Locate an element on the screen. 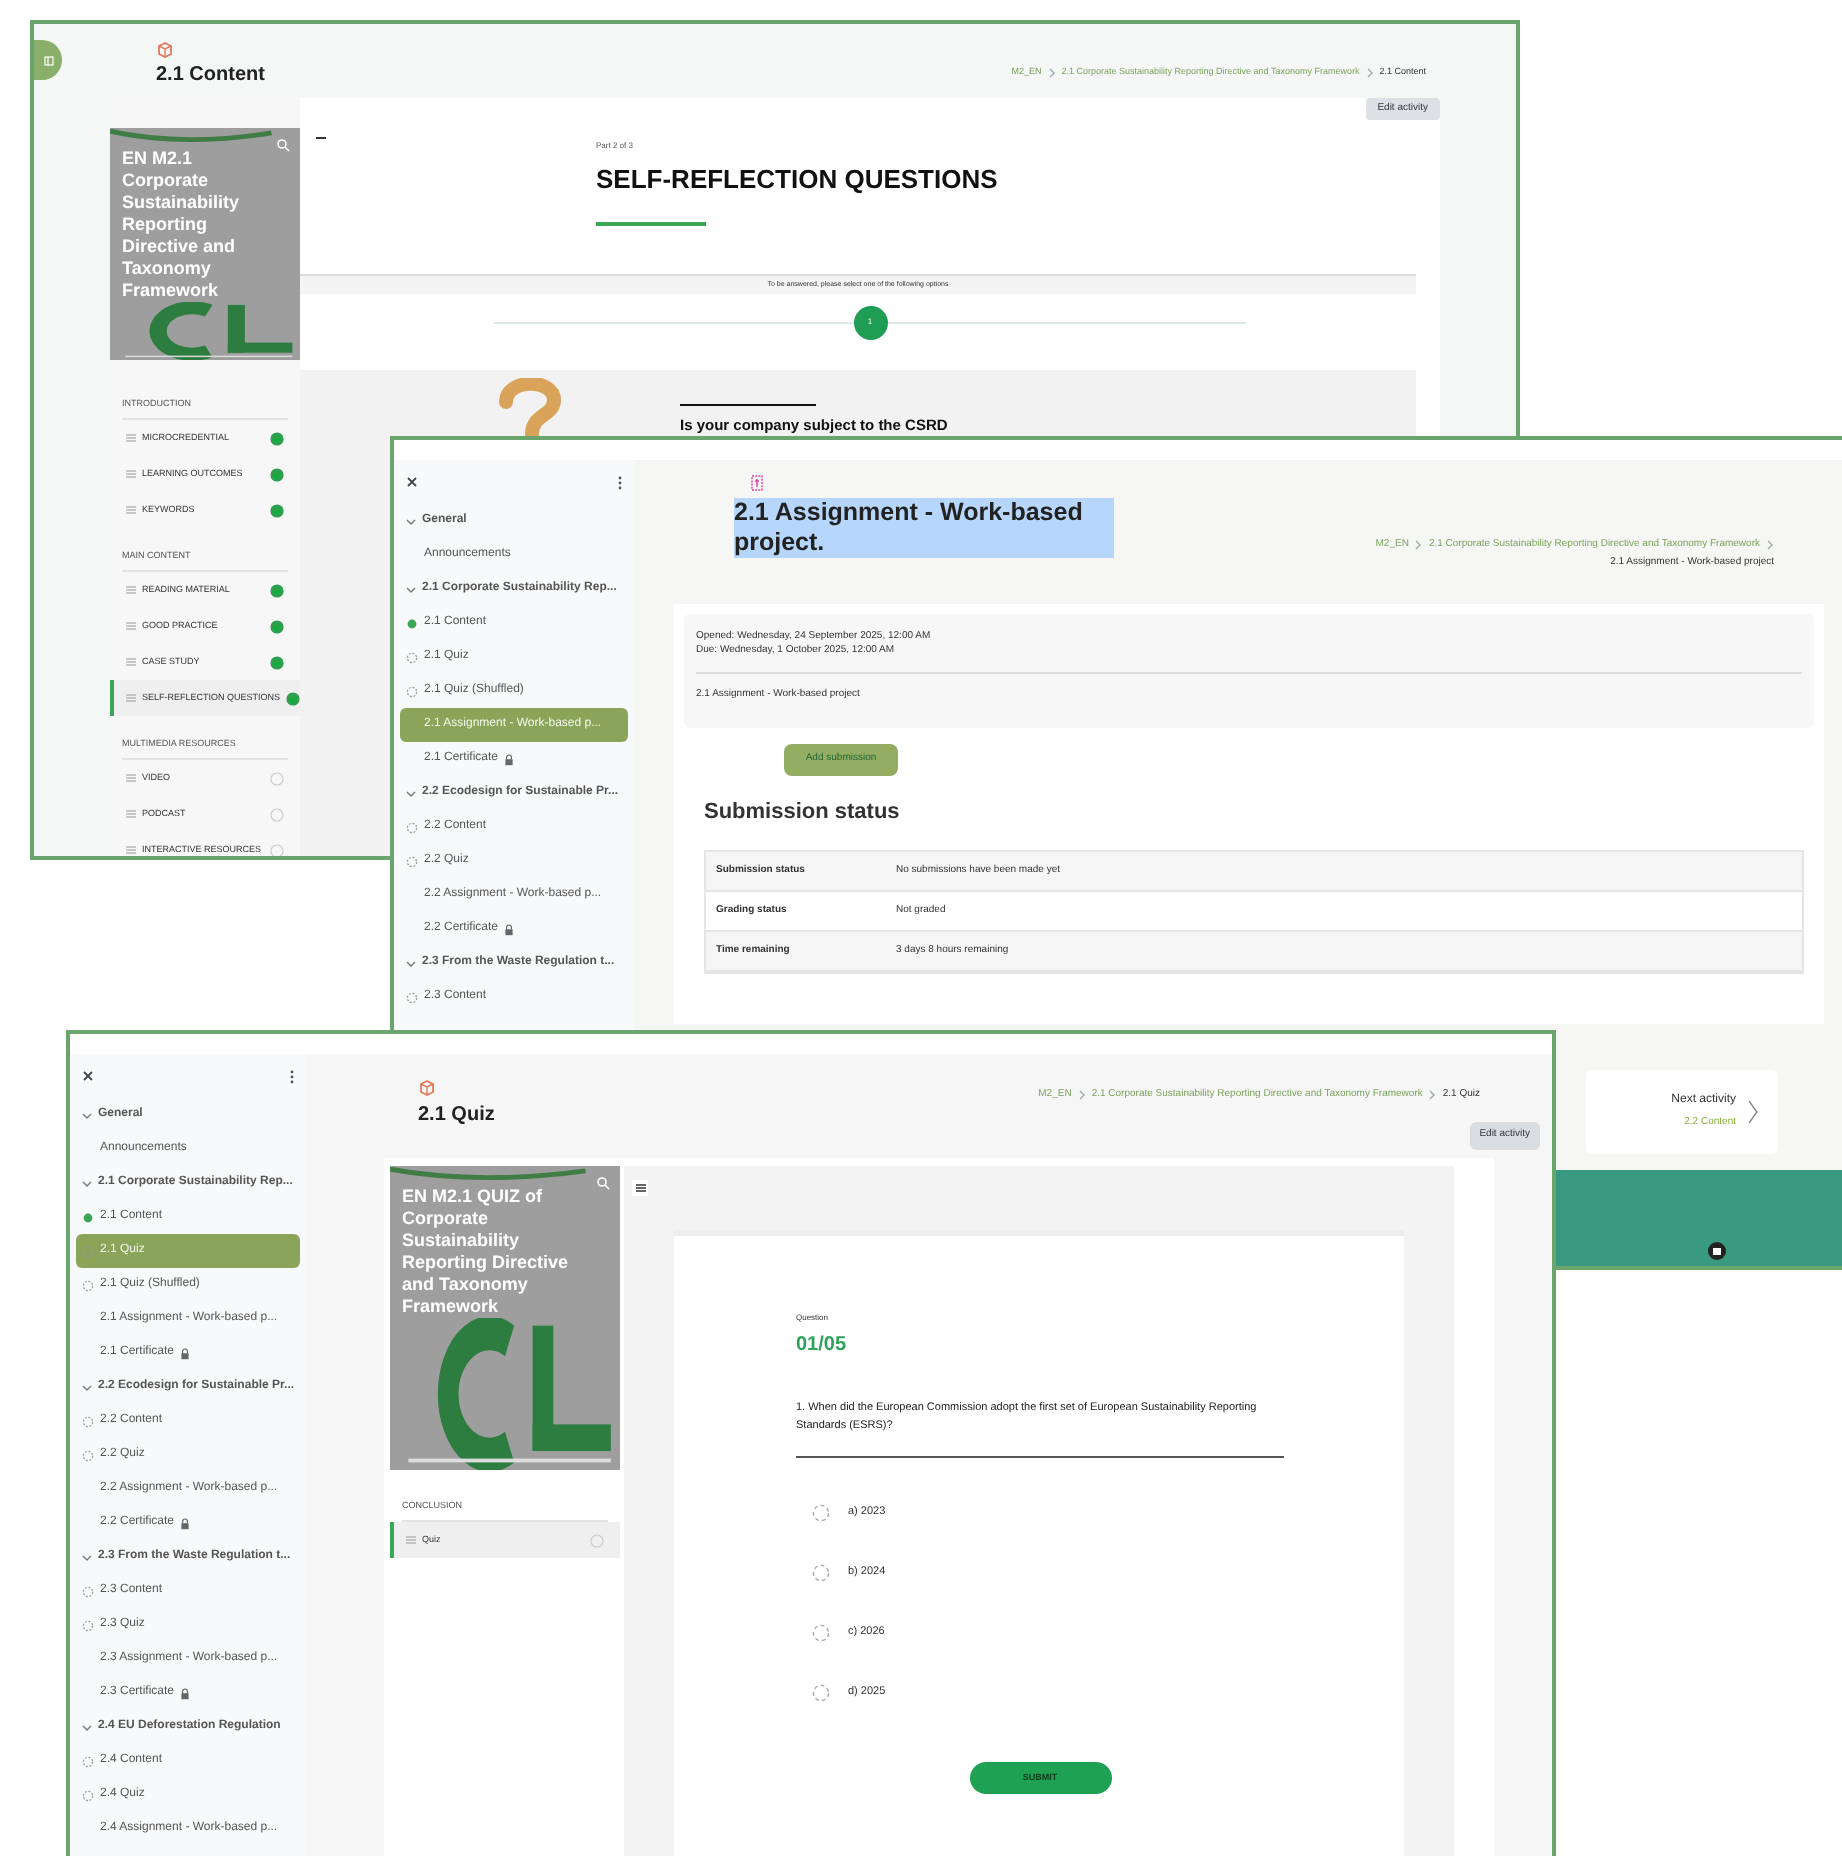 The width and height of the screenshot is (1842, 1856). minus-icon is located at coordinates (321, 138).